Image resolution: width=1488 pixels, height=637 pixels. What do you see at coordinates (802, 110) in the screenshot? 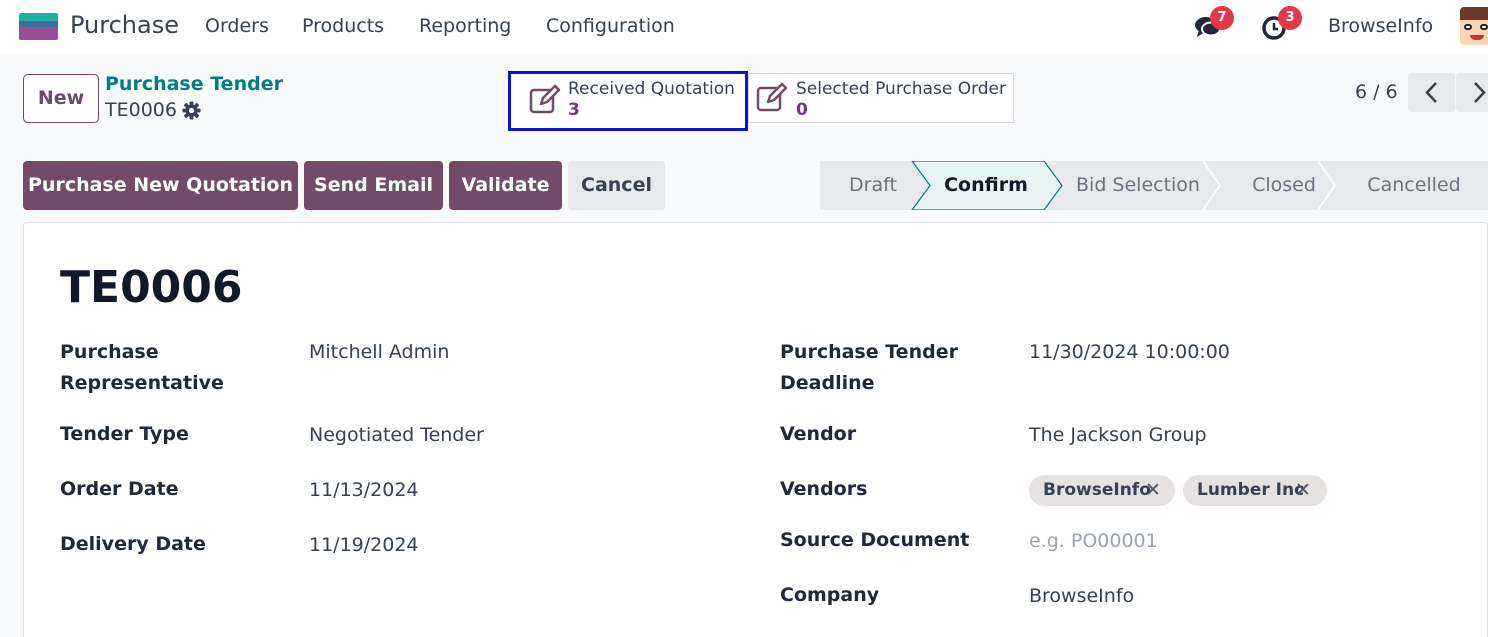
I see `selected-purchase-order-count: 0` at bounding box center [802, 110].